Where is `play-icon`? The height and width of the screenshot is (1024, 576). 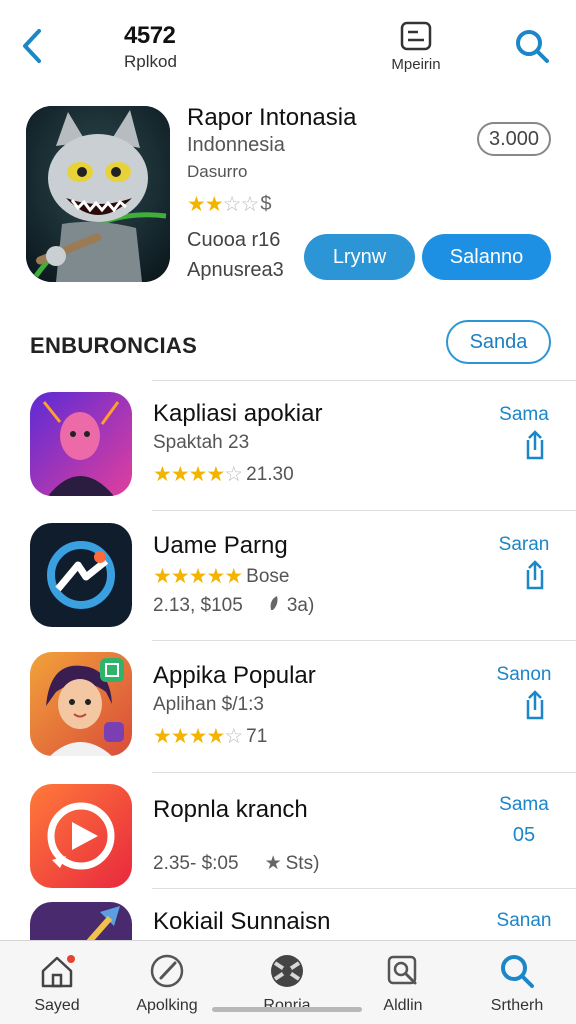
play-icon is located at coordinates (81, 836).